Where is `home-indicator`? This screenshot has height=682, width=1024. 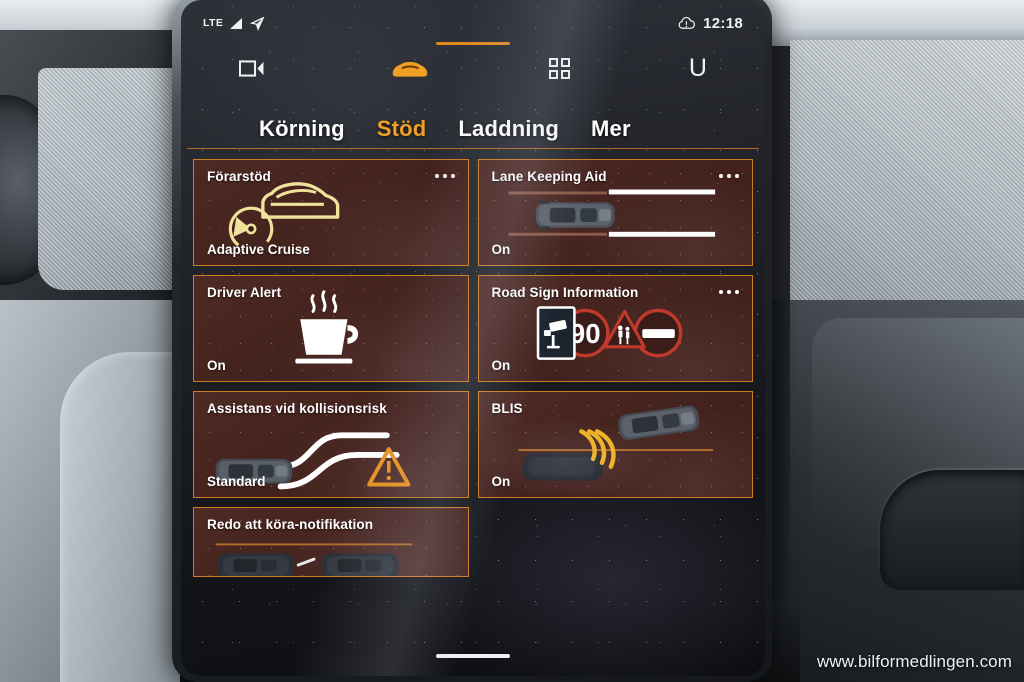 home-indicator is located at coordinates (473, 656).